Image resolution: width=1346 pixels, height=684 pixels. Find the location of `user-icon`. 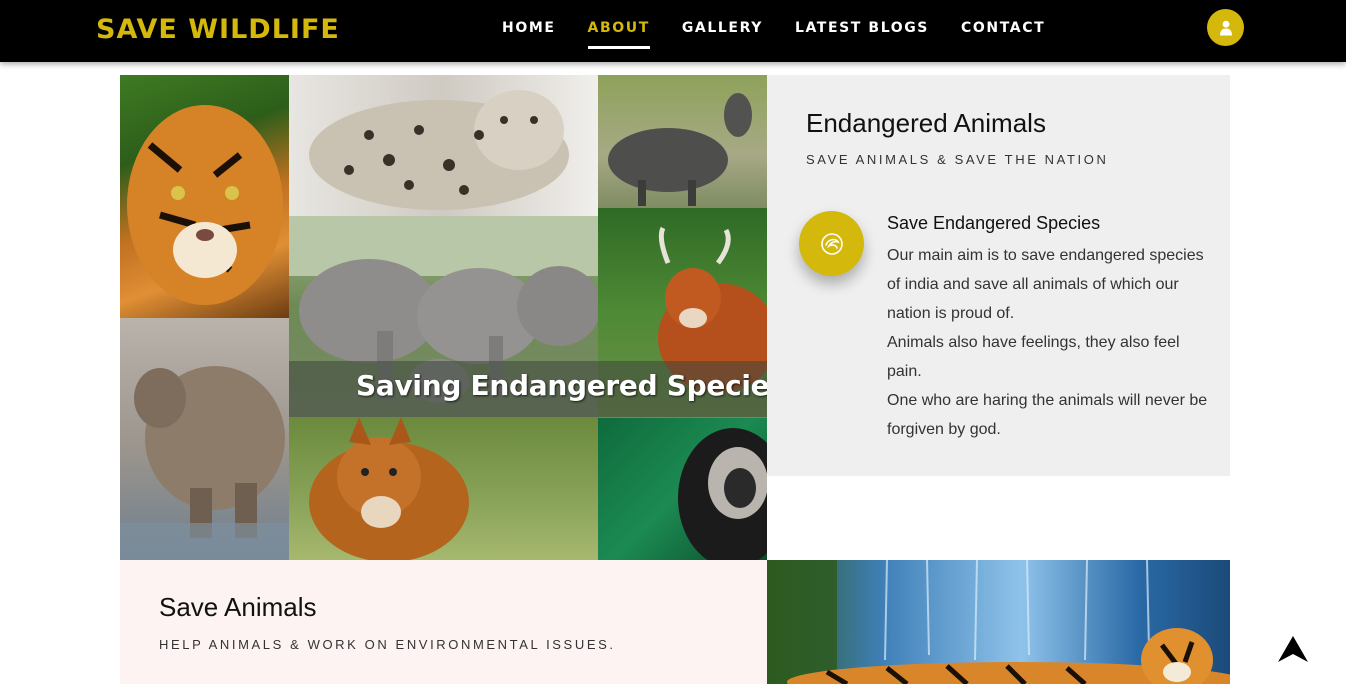

user-icon is located at coordinates (1225, 27).